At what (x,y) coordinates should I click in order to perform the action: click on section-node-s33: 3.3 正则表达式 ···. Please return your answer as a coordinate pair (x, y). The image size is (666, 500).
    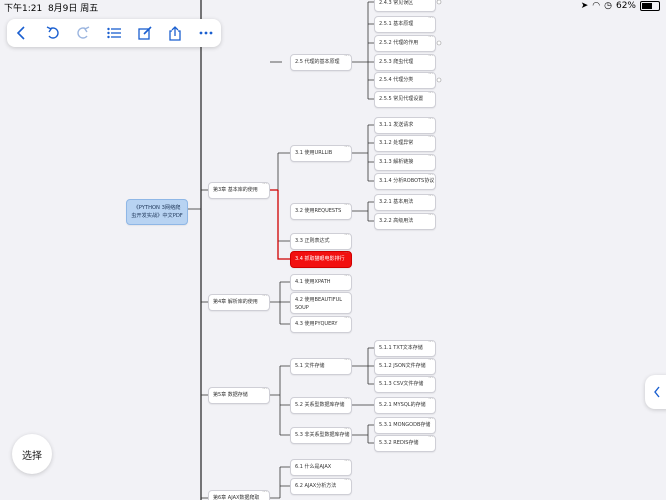
    Looking at the image, I should click on (321, 241).